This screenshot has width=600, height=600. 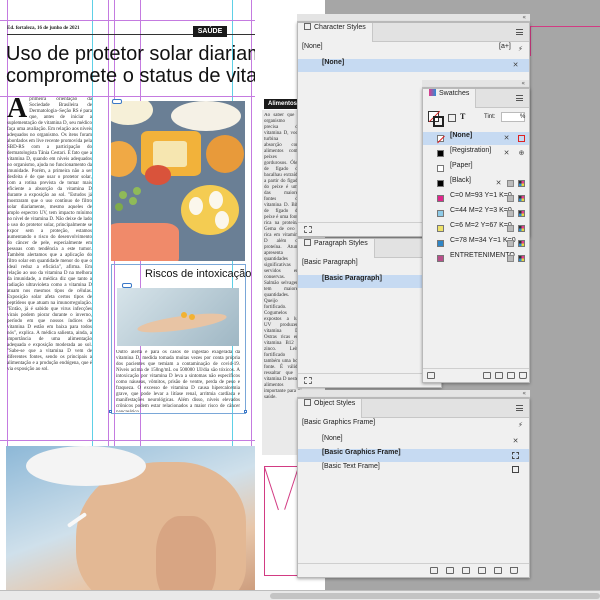 I want to click on swatch-row-registration: [Registration] ✕ ⊕, so click(x=476, y=153).